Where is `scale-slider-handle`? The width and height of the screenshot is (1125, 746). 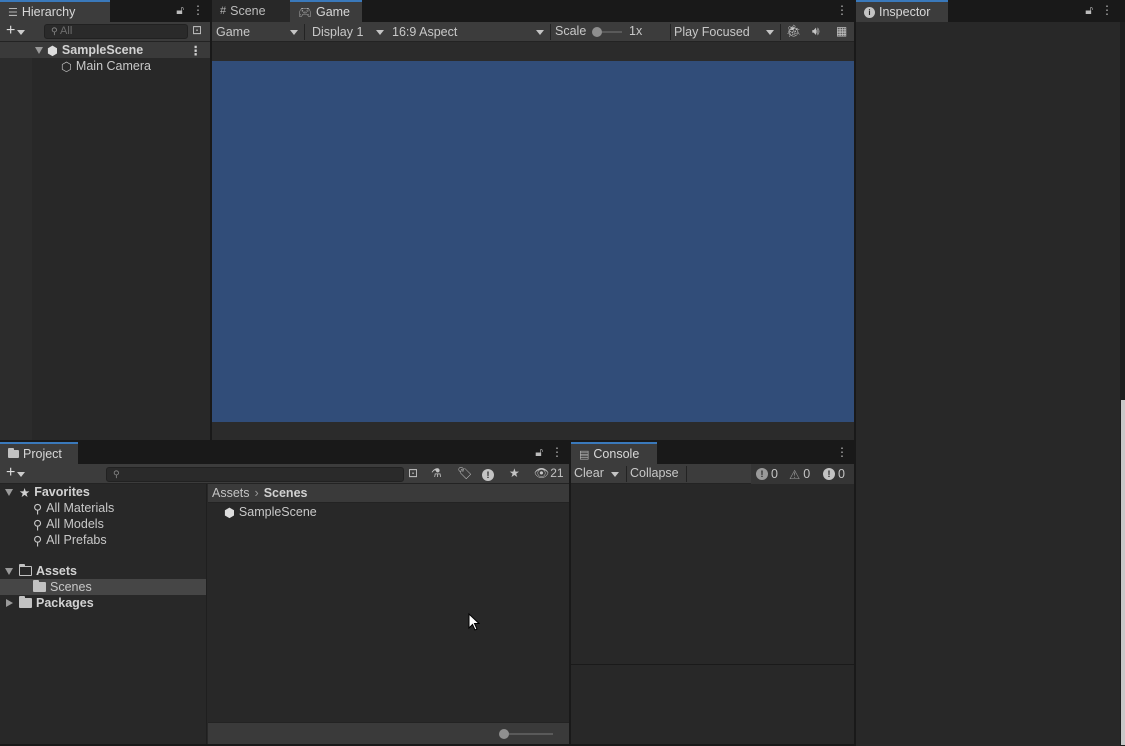 scale-slider-handle is located at coordinates (597, 32).